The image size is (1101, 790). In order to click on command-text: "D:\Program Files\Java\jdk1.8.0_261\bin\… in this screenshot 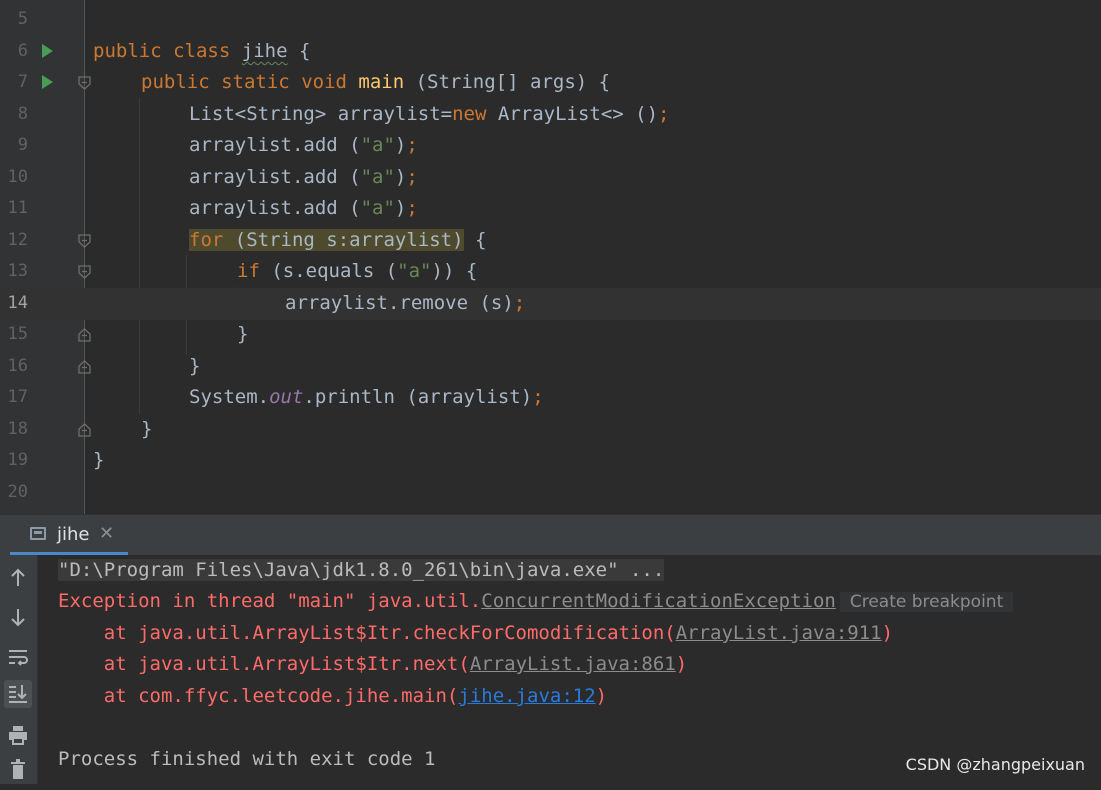, I will do `click(361, 570)`.